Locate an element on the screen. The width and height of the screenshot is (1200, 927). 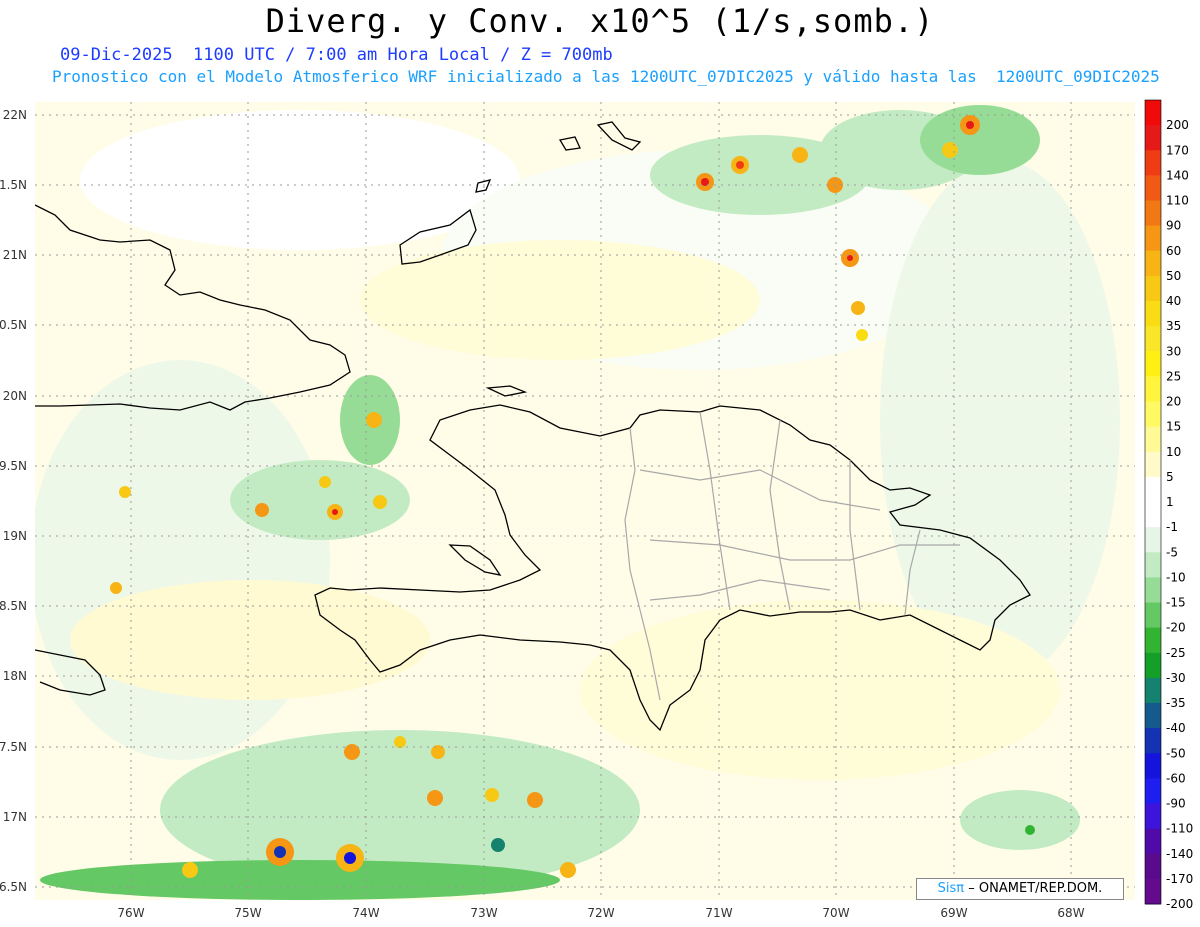
colorbar-label: -60 is located at coordinates (1176, 778).